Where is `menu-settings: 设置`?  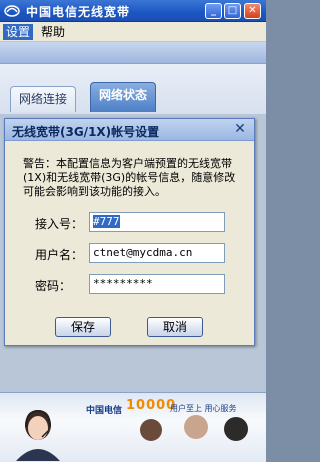
menu-settings: 设置 is located at coordinates (18, 32).